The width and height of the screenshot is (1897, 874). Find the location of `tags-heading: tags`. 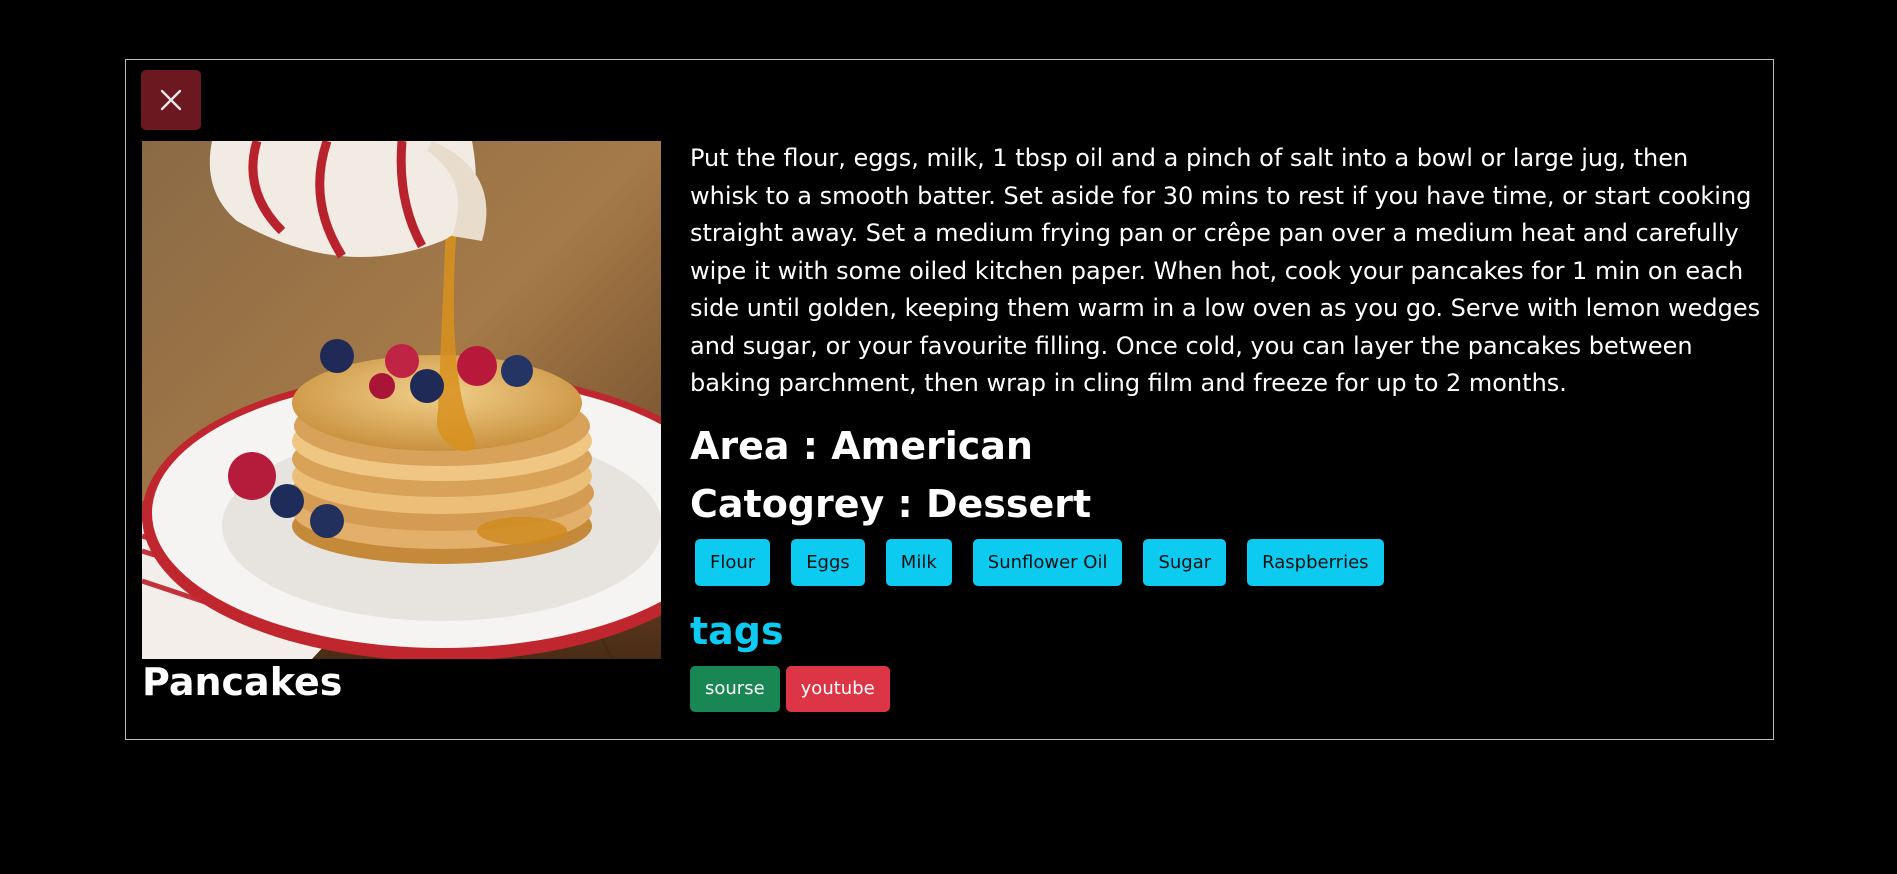

tags-heading: tags is located at coordinates (737, 630).